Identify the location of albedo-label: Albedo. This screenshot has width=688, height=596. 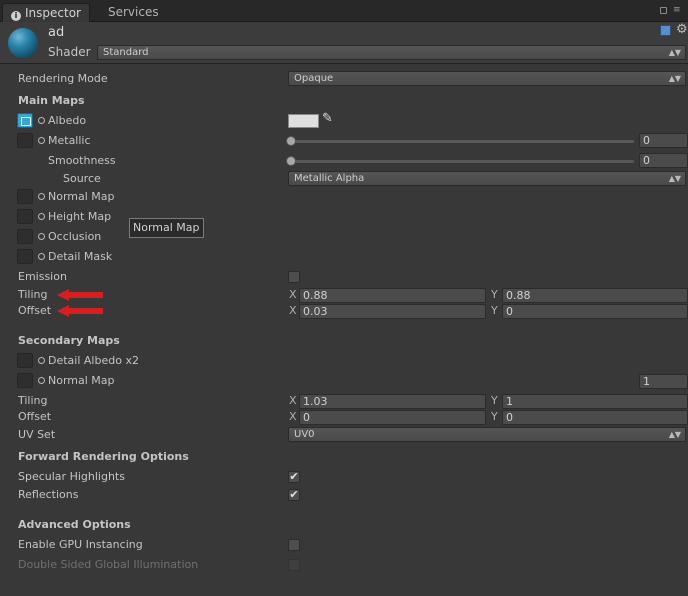
(62, 121).